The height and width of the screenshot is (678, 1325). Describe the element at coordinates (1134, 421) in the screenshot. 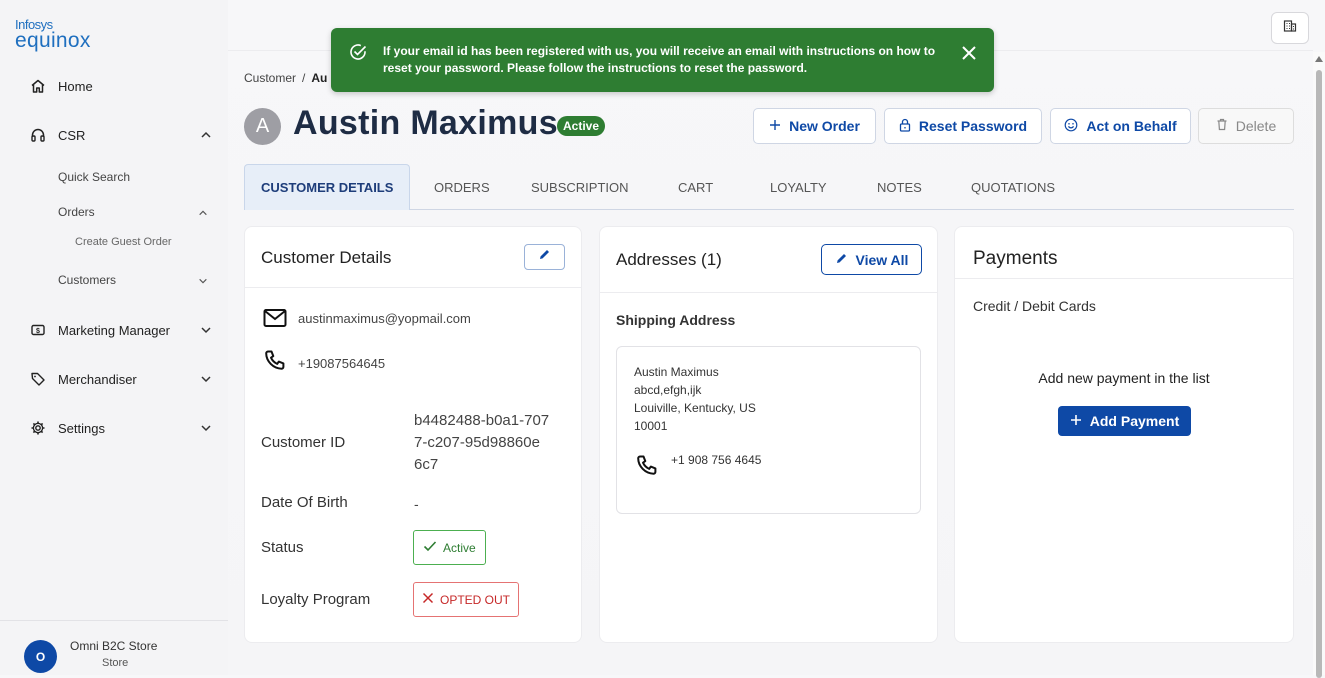

I see `add-payment-label: Add Payment` at that location.